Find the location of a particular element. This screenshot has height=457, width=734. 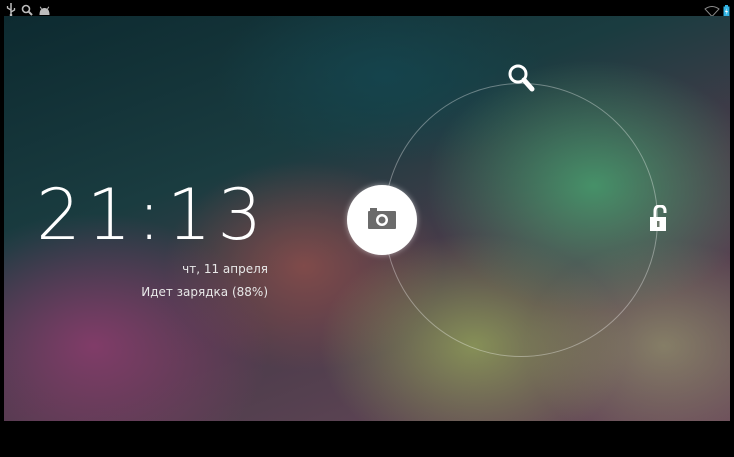

camera-icon is located at coordinates (382, 220).